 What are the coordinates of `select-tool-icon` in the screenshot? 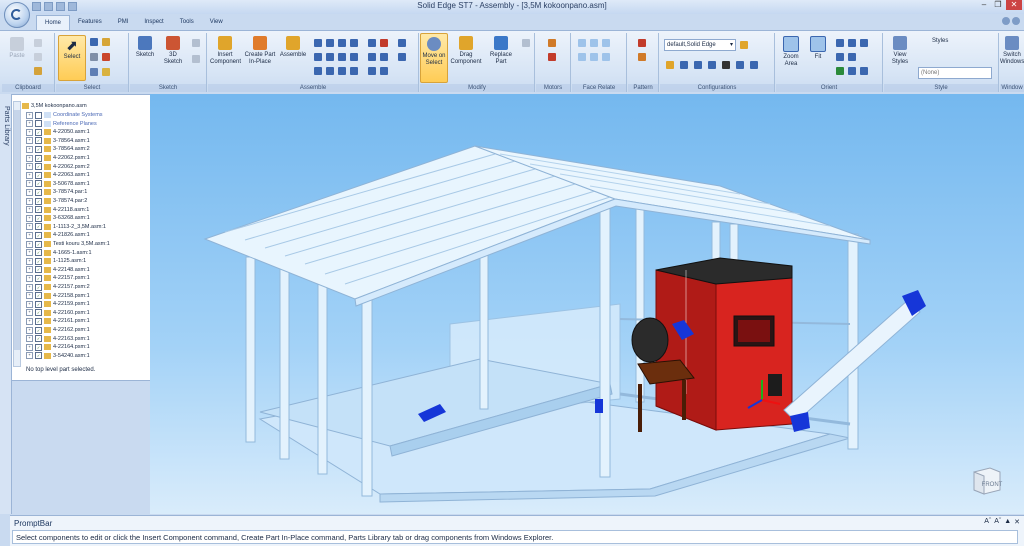 It's located at (94, 42).